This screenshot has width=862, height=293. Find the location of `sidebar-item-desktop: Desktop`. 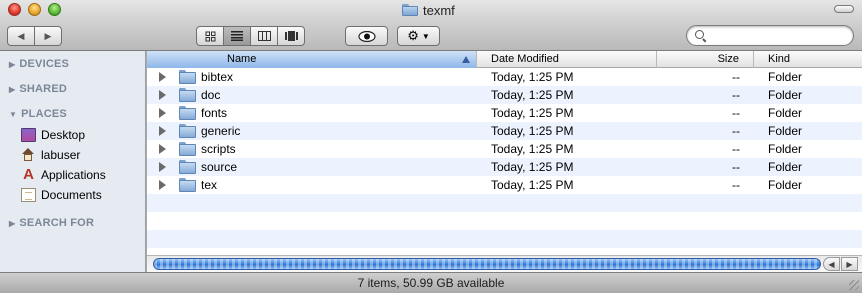

sidebar-item-desktop: Desktop is located at coordinates (53, 134).